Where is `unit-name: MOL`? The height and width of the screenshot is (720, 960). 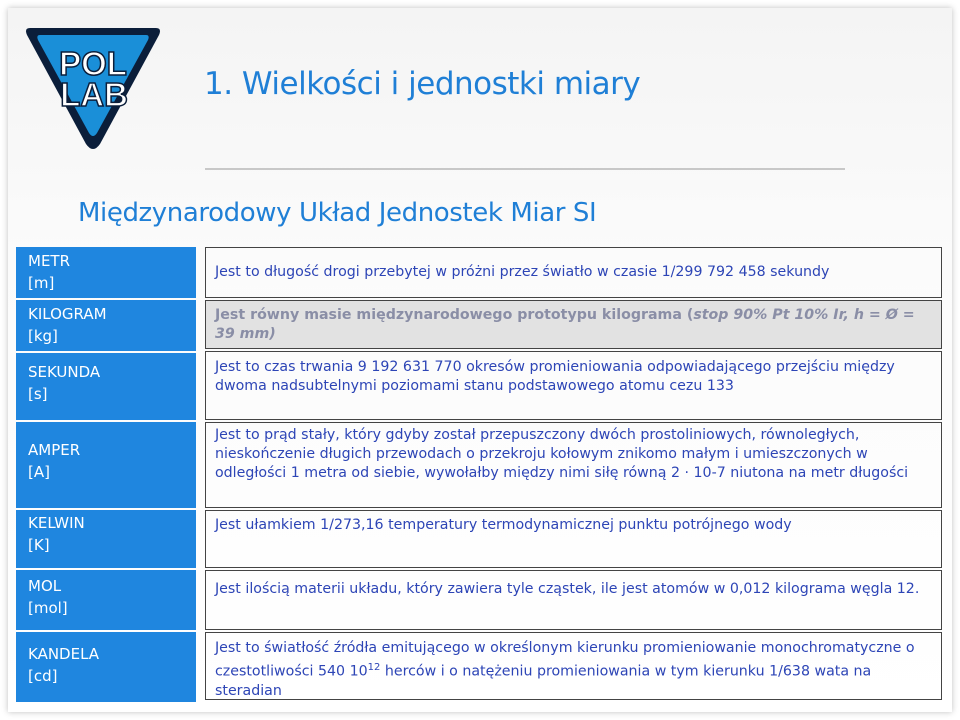 unit-name: MOL is located at coordinates (45, 586).